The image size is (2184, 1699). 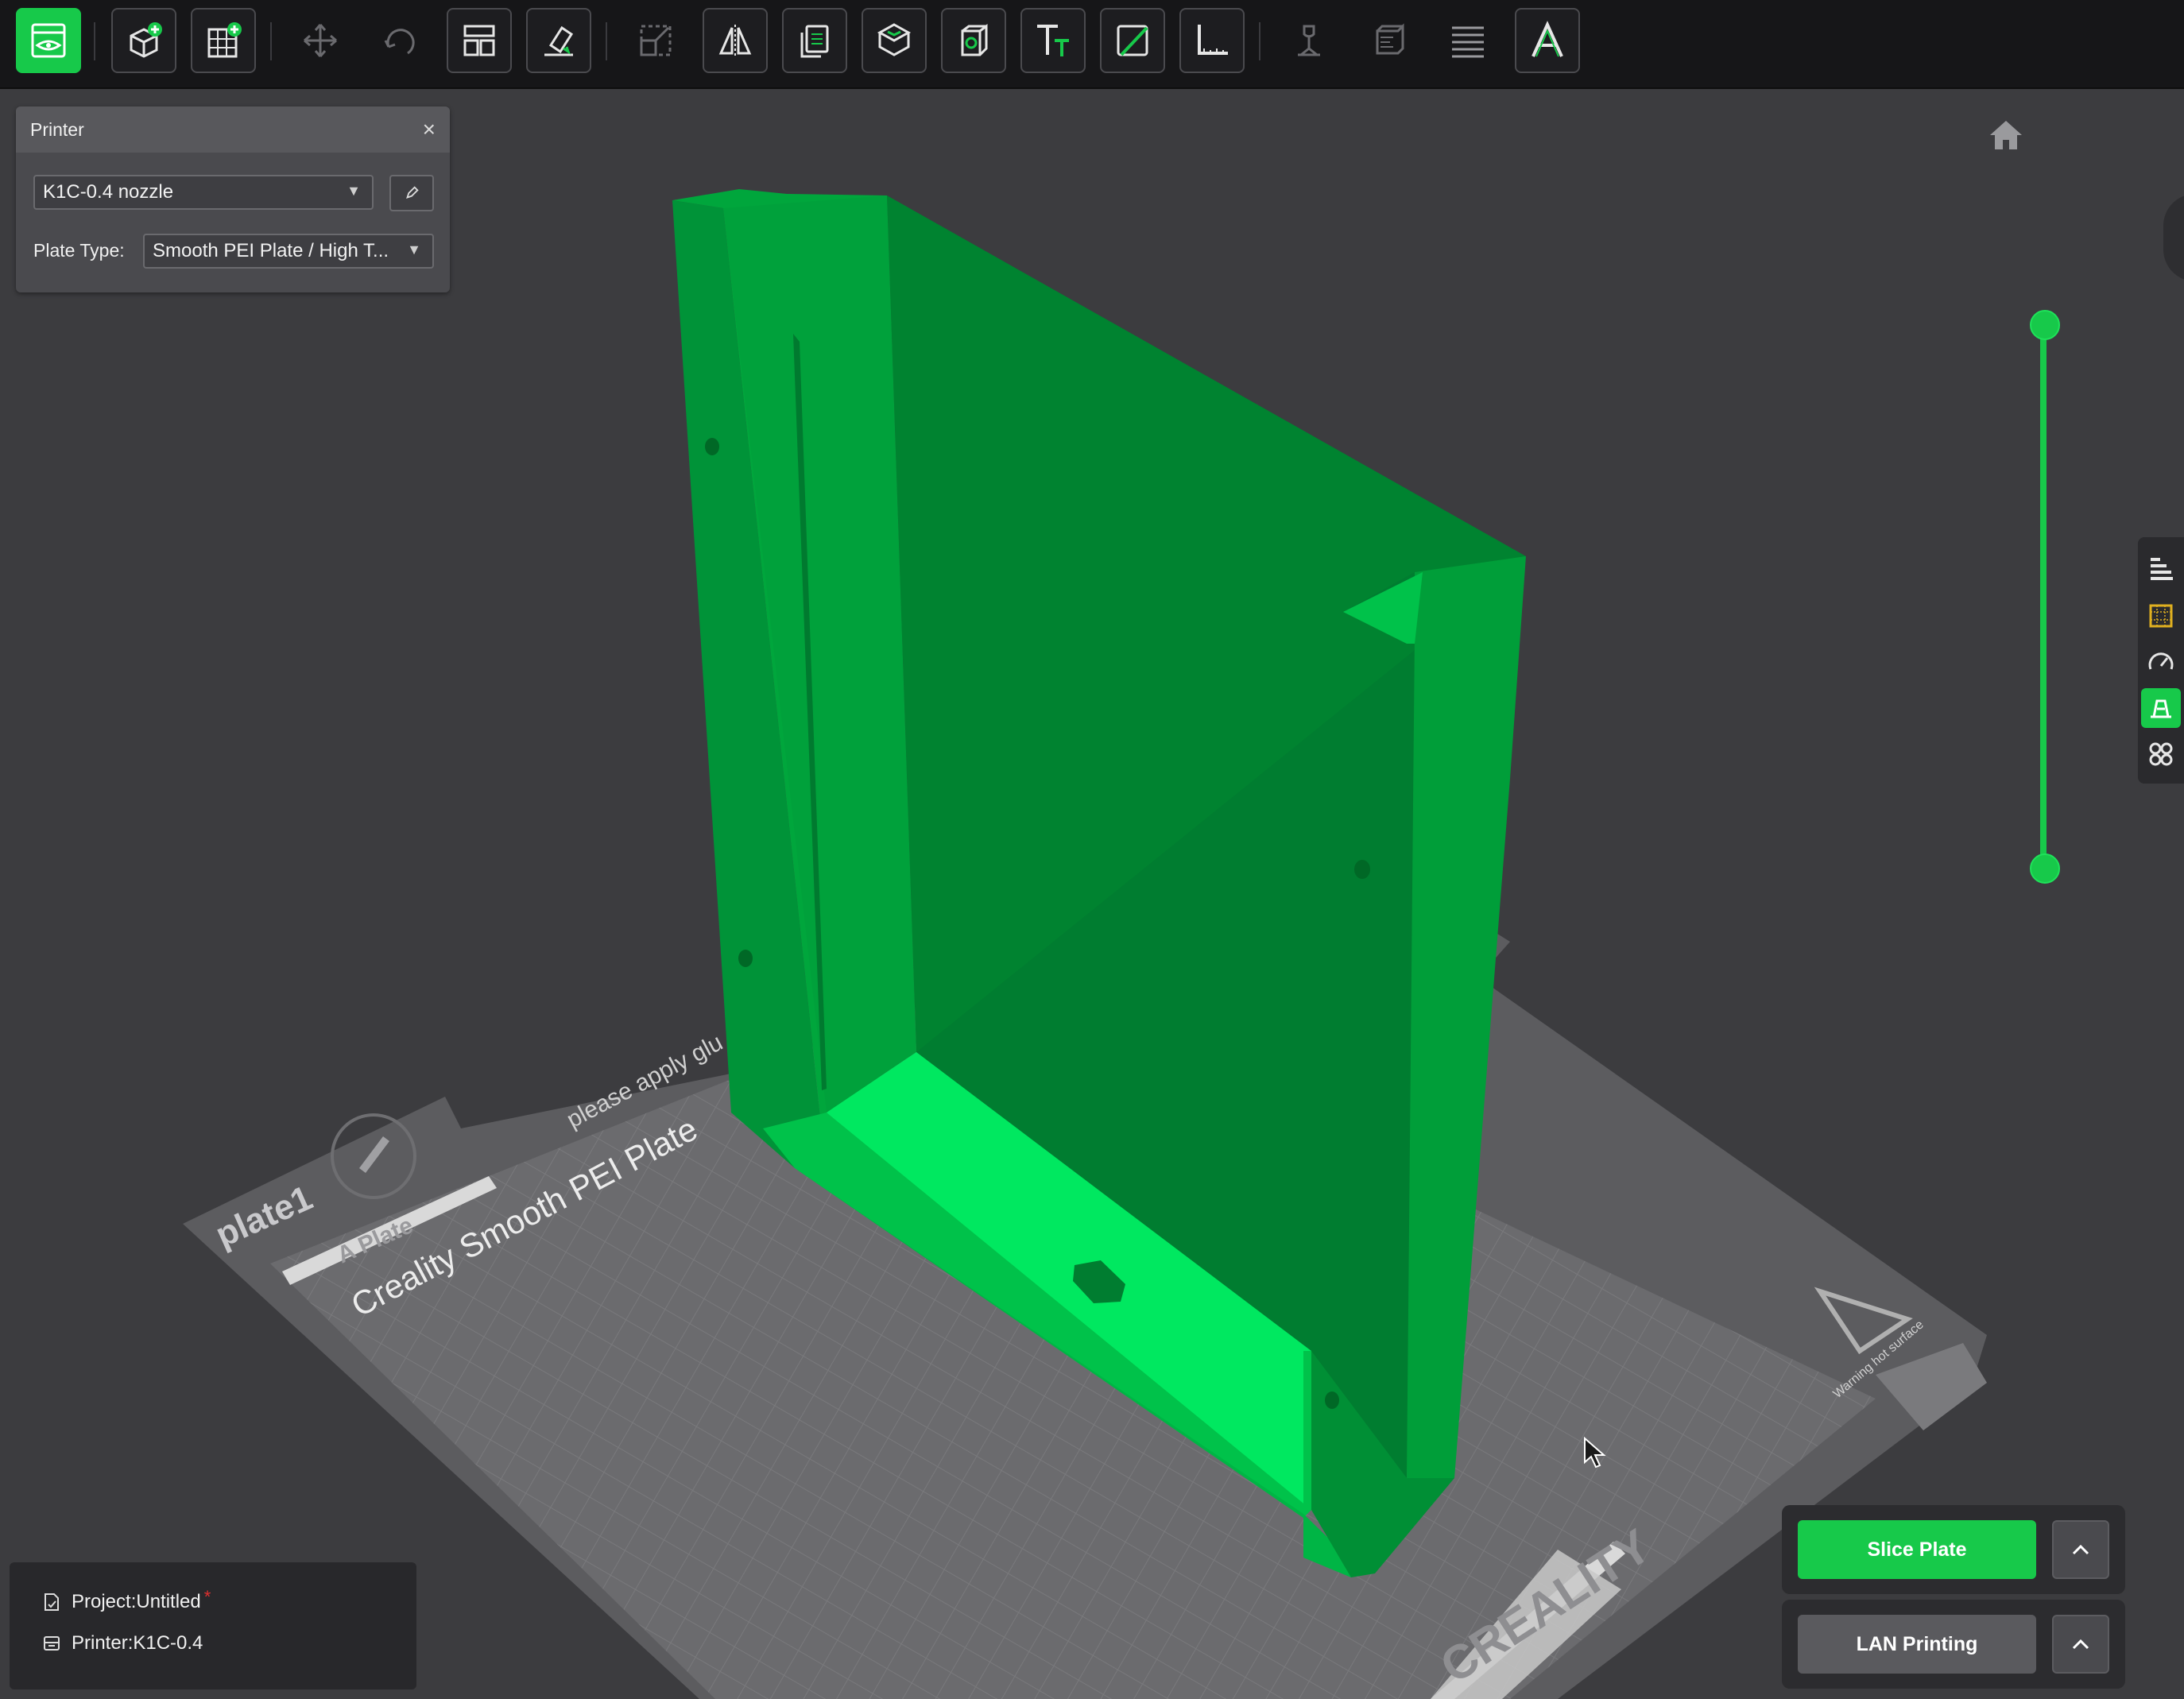 What do you see at coordinates (2043, 596) in the screenshot?
I see `layer-slider-track` at bounding box center [2043, 596].